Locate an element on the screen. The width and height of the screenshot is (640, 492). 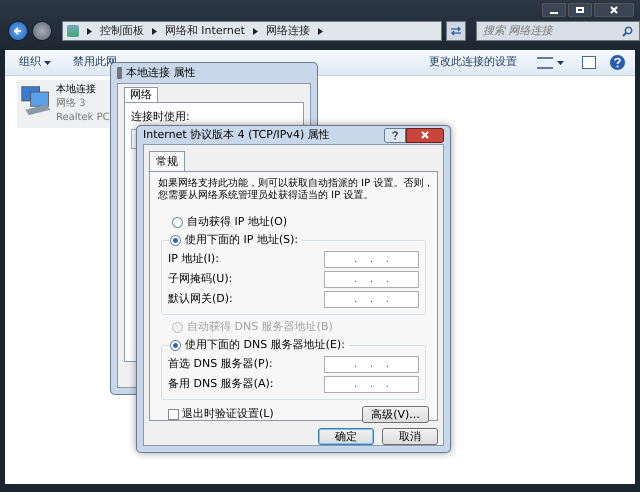
radio-label: 自动获得 DNS 服务器地址(B) is located at coordinates (260, 327).